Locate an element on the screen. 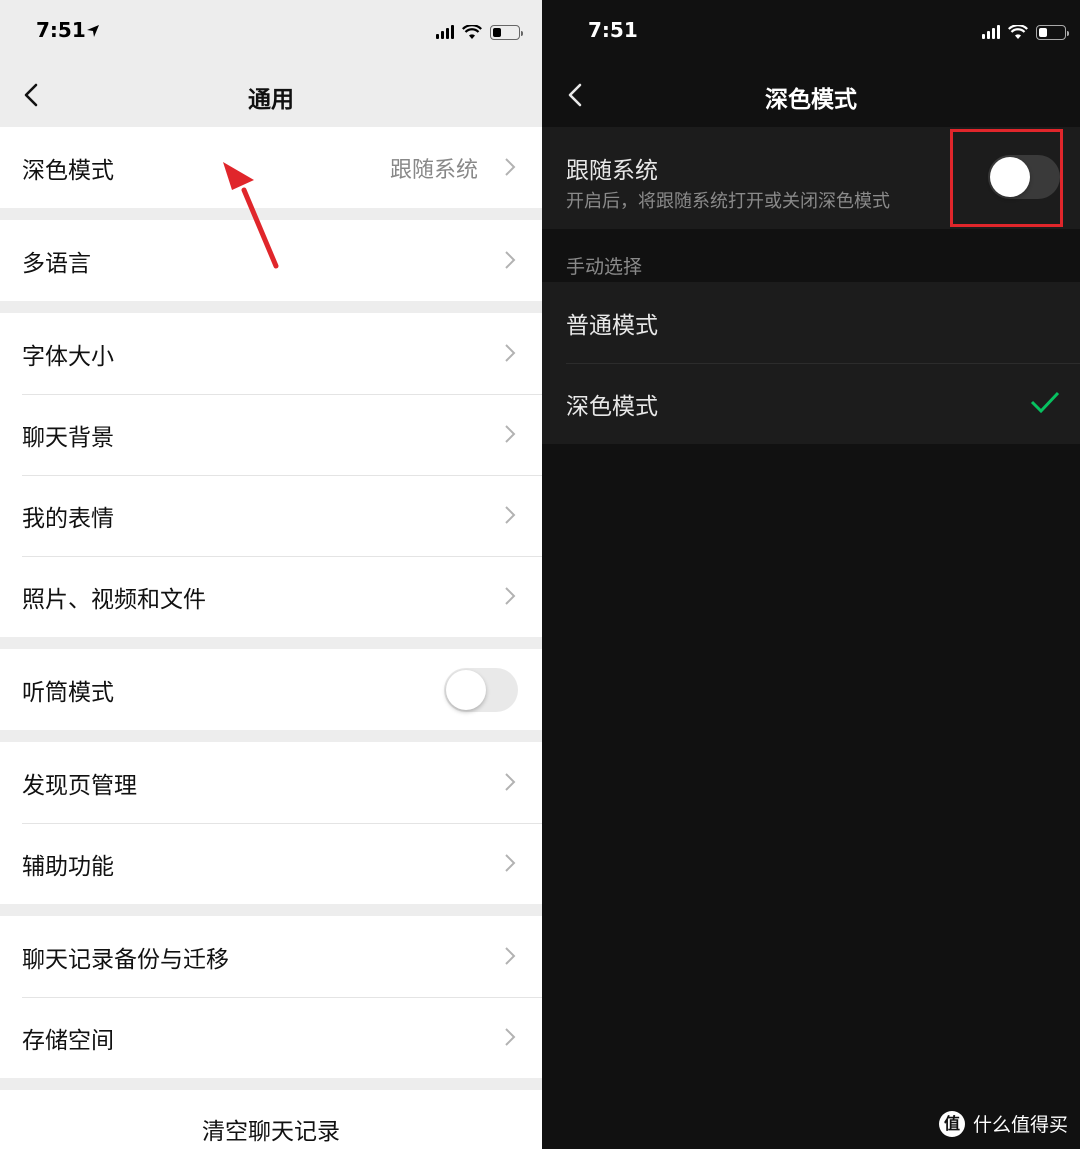 This screenshot has width=1080, height=1149. page-title: 通用 is located at coordinates (271, 100).